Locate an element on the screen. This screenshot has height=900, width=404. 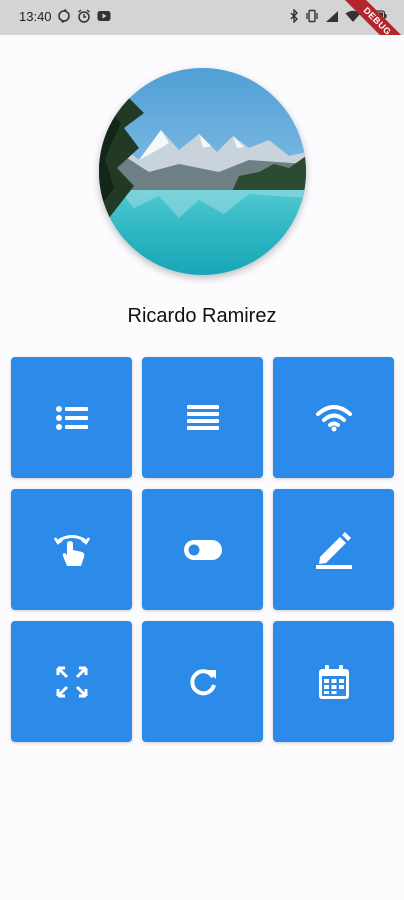
wifi-icon is located at coordinates (333, 417).